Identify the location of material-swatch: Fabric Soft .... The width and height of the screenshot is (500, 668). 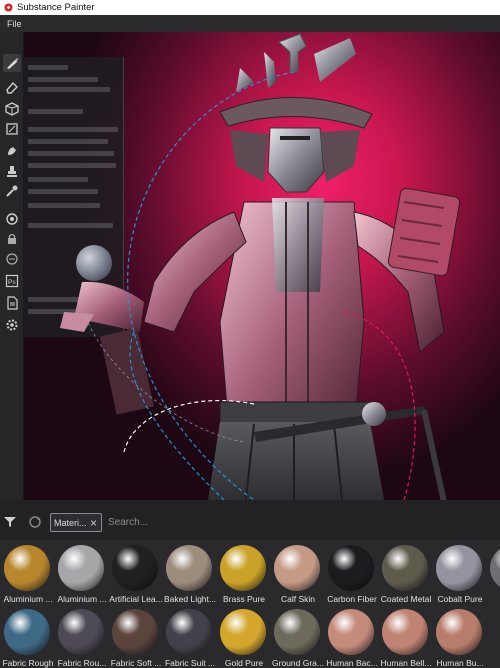
(136, 636).